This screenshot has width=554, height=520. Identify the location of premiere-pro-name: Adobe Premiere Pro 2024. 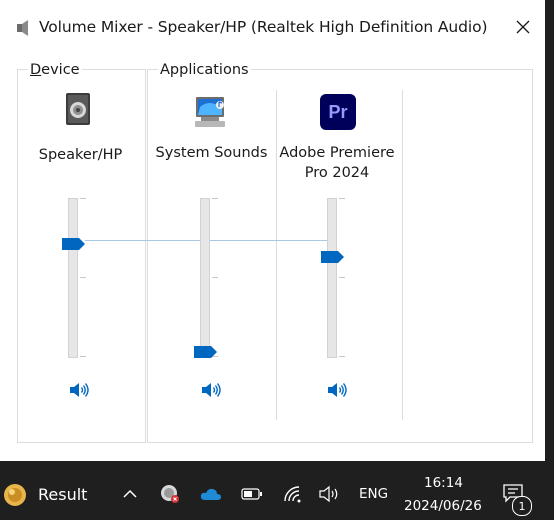
(337, 163).